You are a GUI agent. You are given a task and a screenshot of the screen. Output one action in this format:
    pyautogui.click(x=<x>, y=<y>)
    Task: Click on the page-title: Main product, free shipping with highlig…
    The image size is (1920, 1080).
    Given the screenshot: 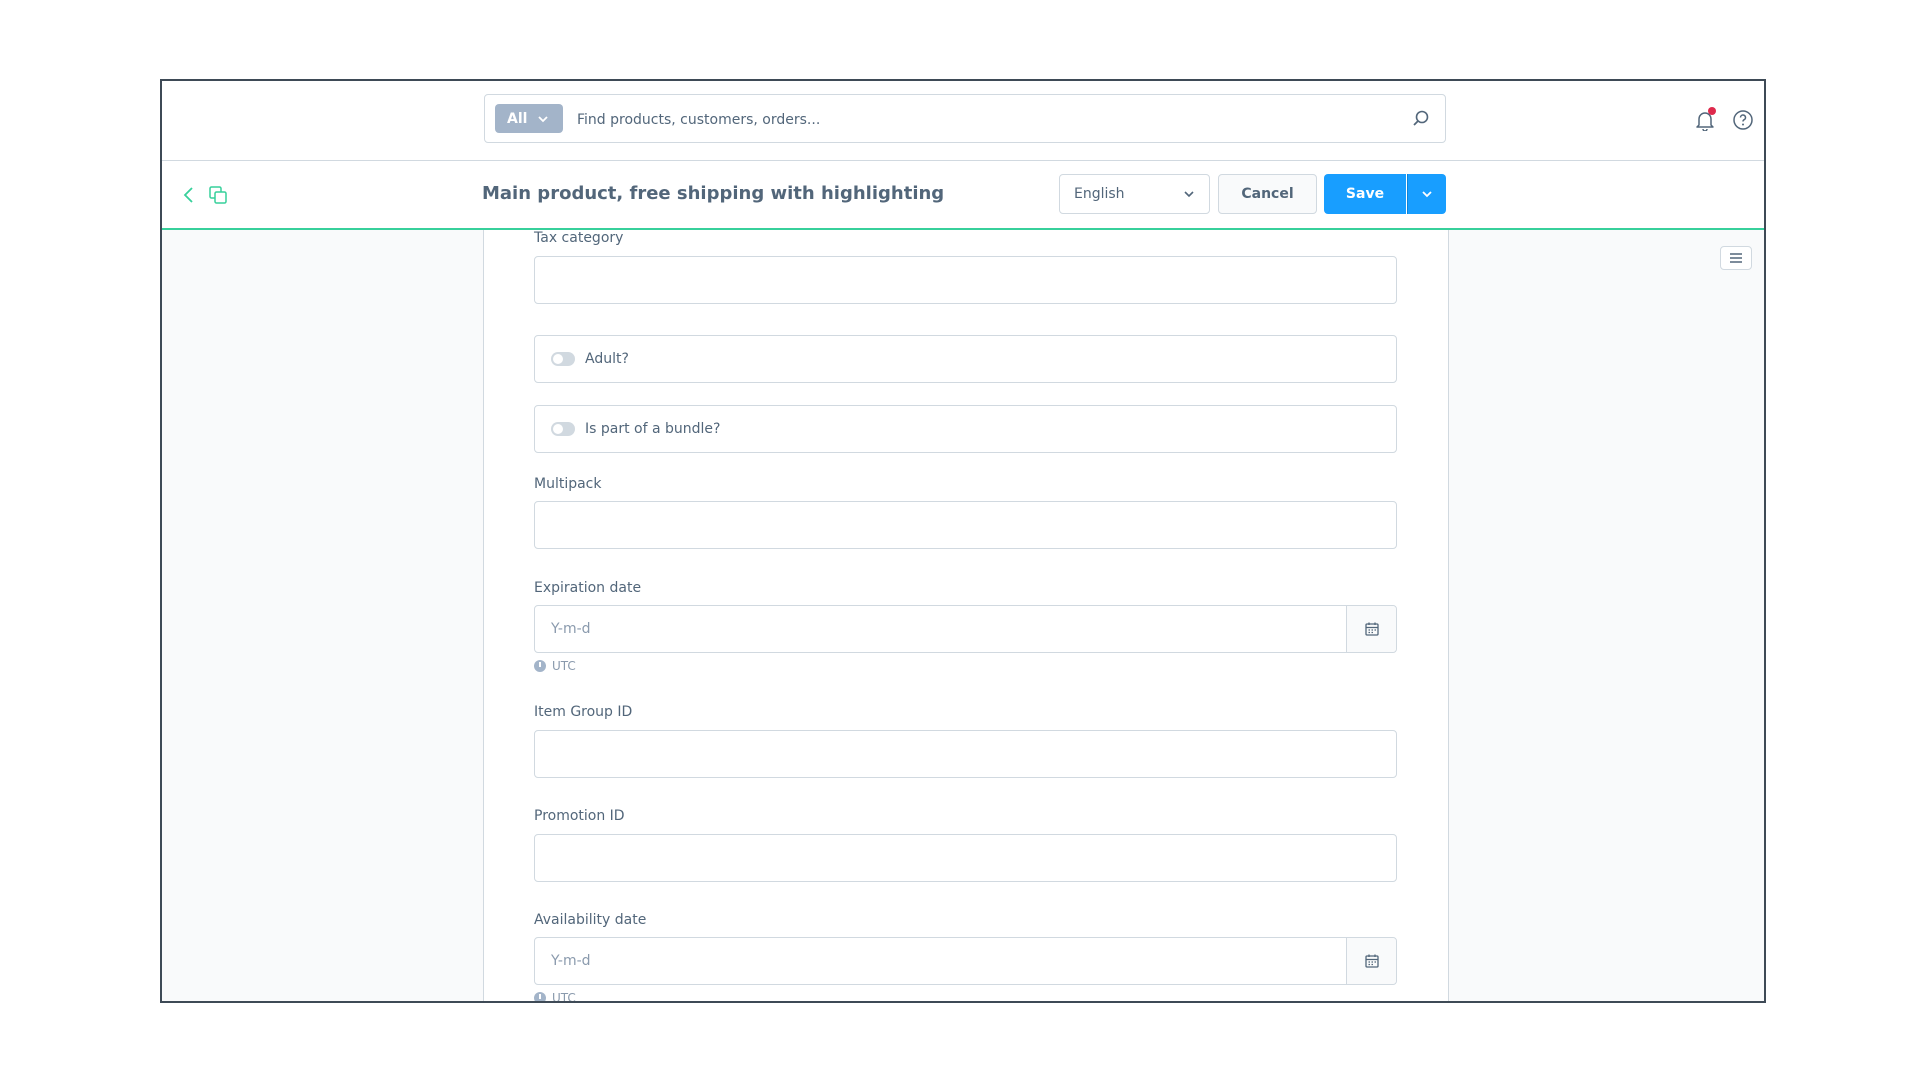 What is the action you would take?
    pyautogui.click(x=713, y=193)
    